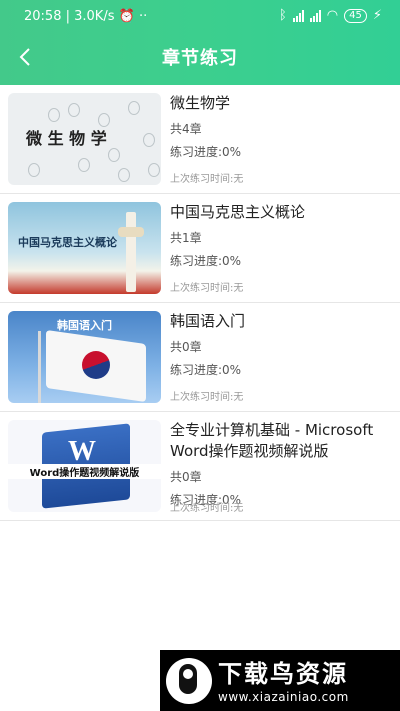 The width and height of the screenshot is (400, 711). I want to click on app-header: 20:58 | 3.0K/s ⏰ ·· ᛒ ◠ 45 ⚡ 章节练习, so click(200, 42).